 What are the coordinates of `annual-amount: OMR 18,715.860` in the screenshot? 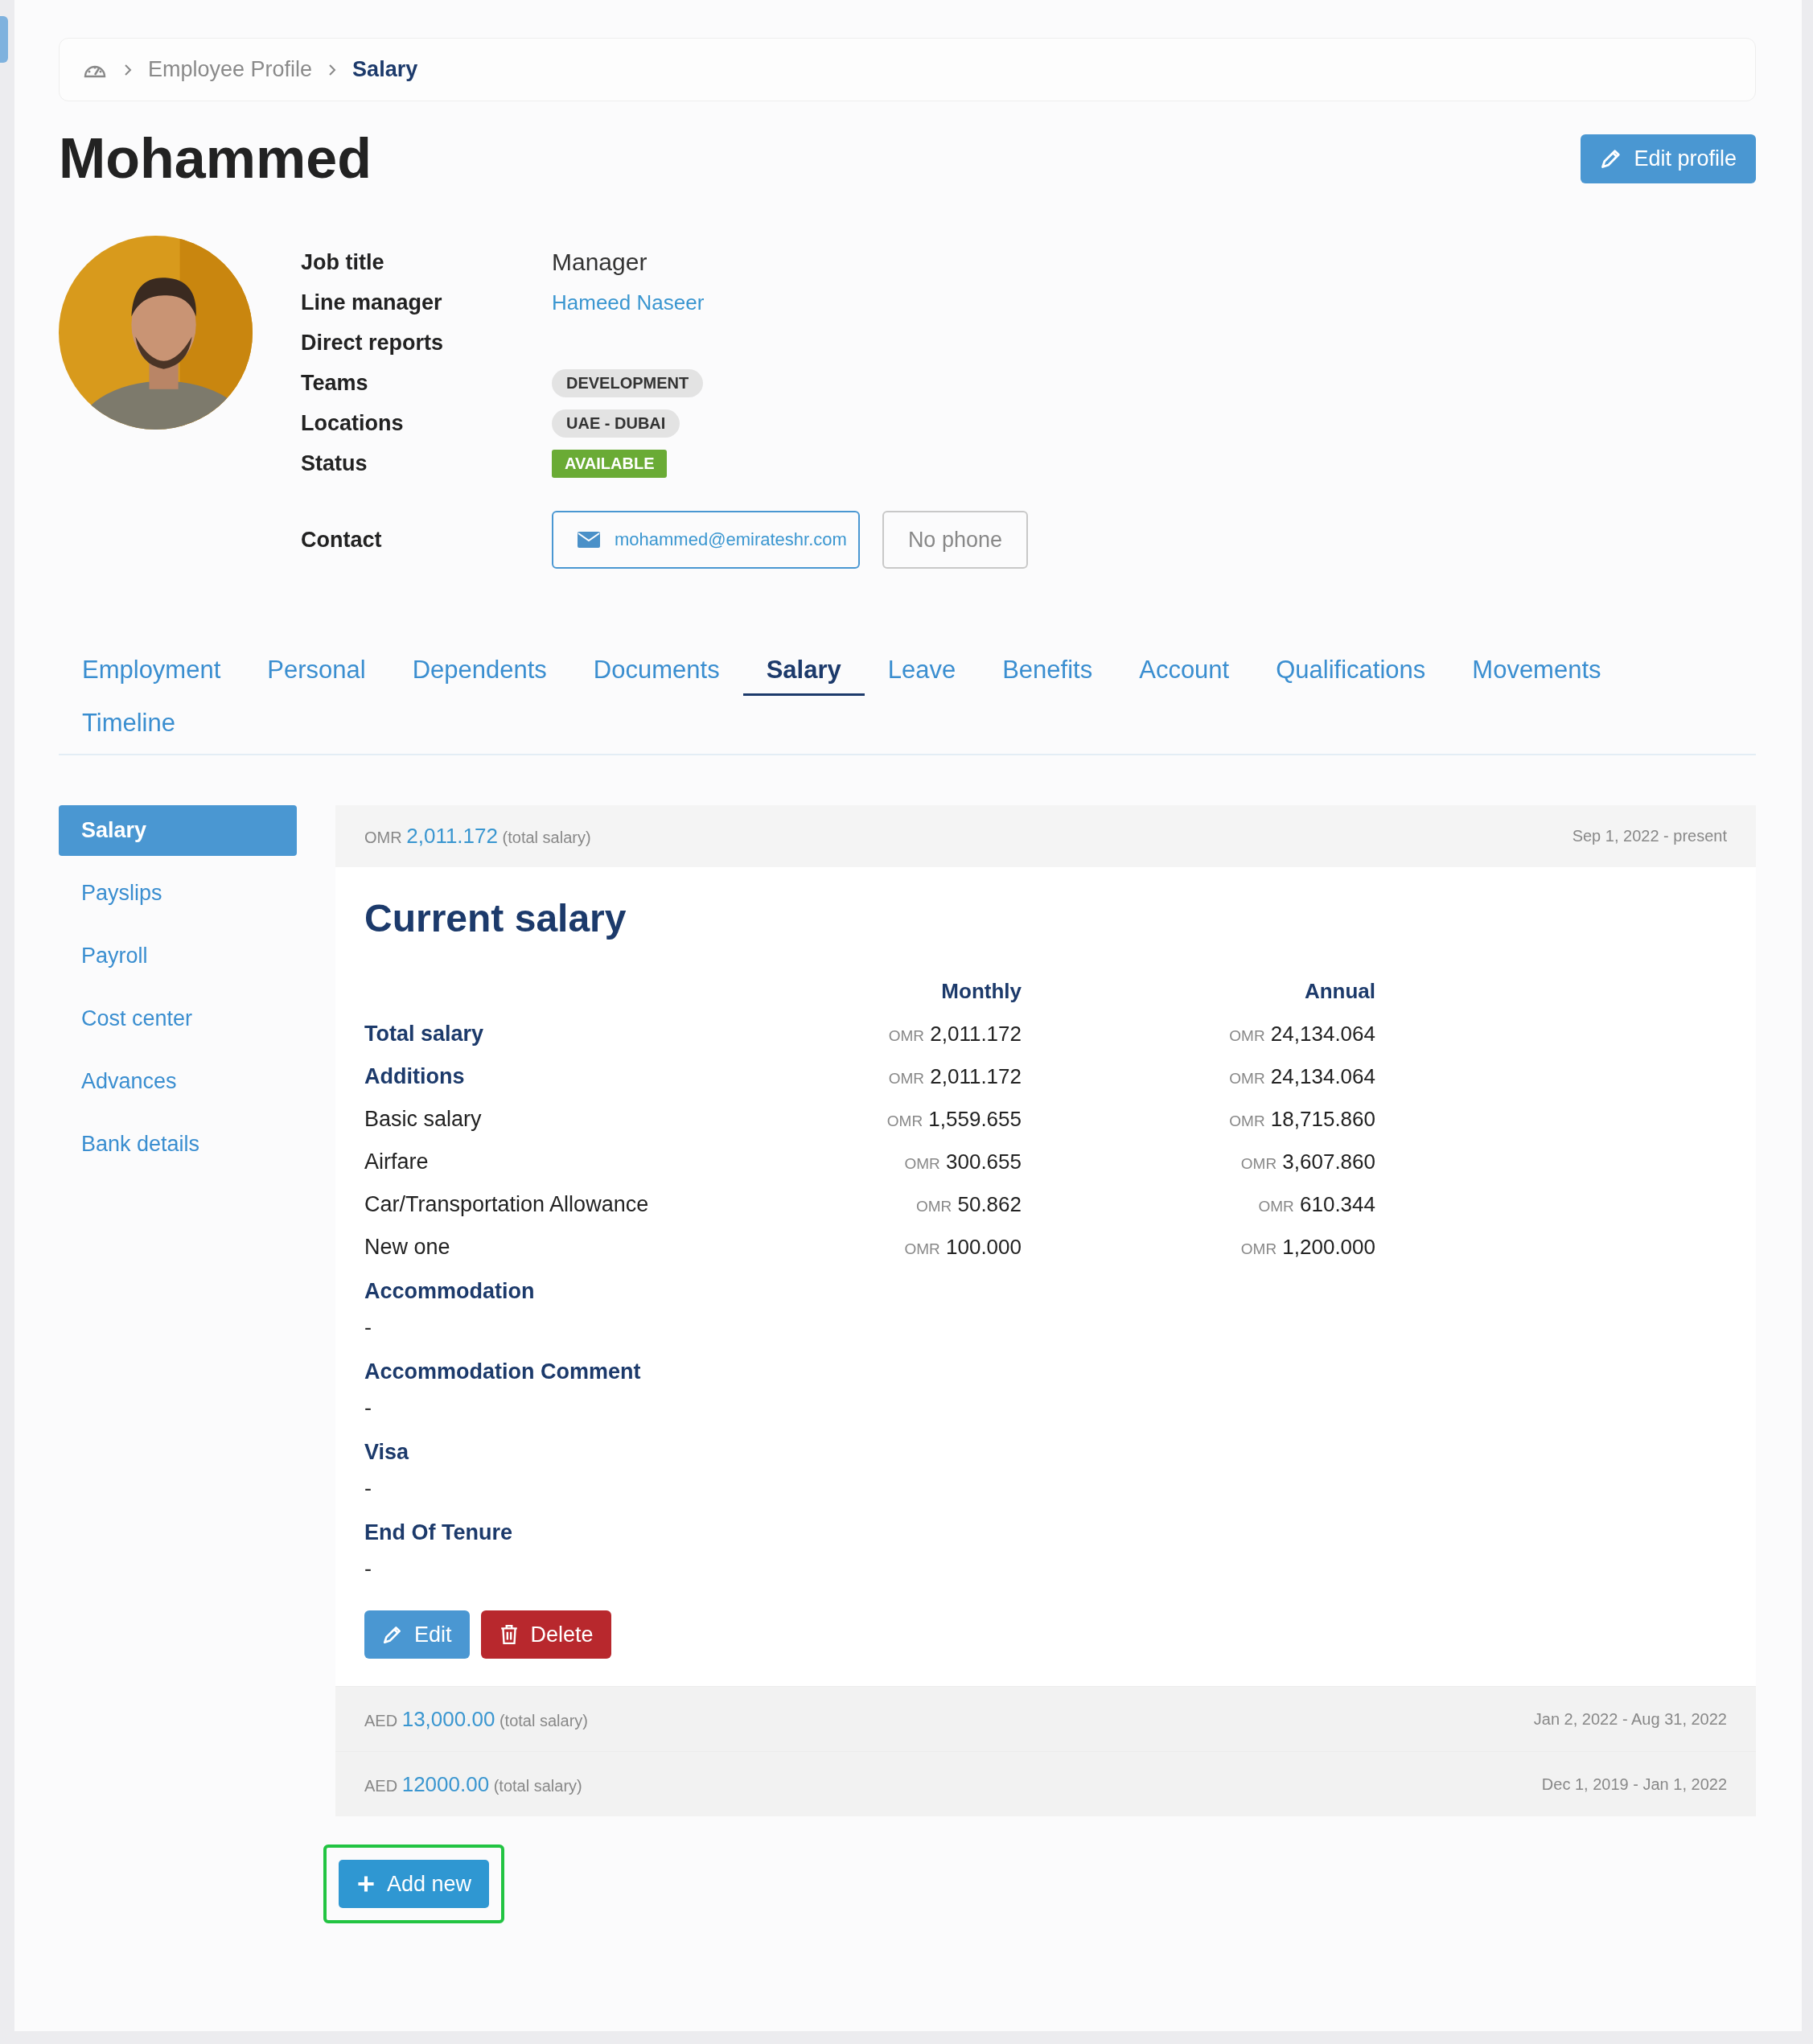 It's located at (1301, 1119).